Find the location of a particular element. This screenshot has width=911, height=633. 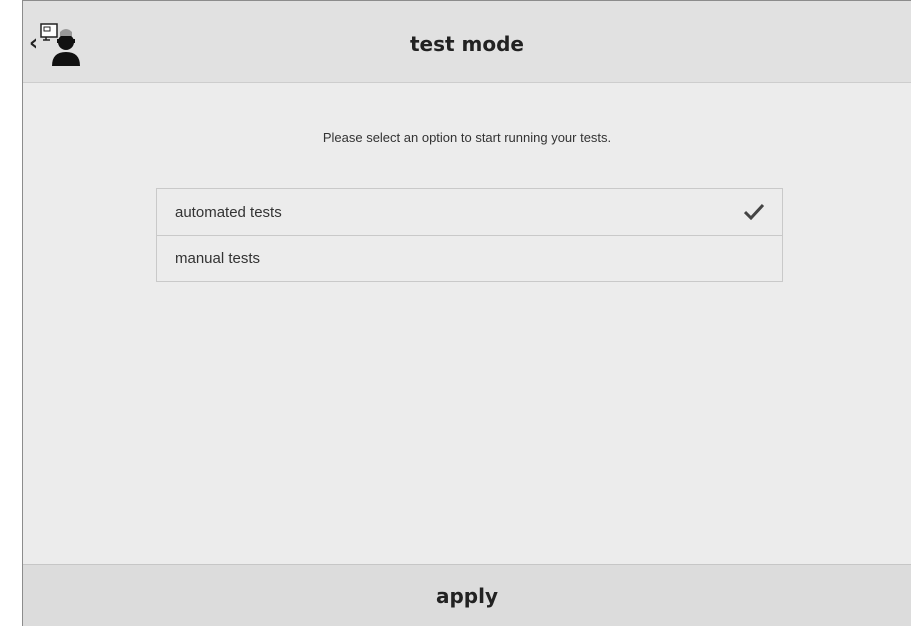

checkmark-icon is located at coordinates (754, 212).